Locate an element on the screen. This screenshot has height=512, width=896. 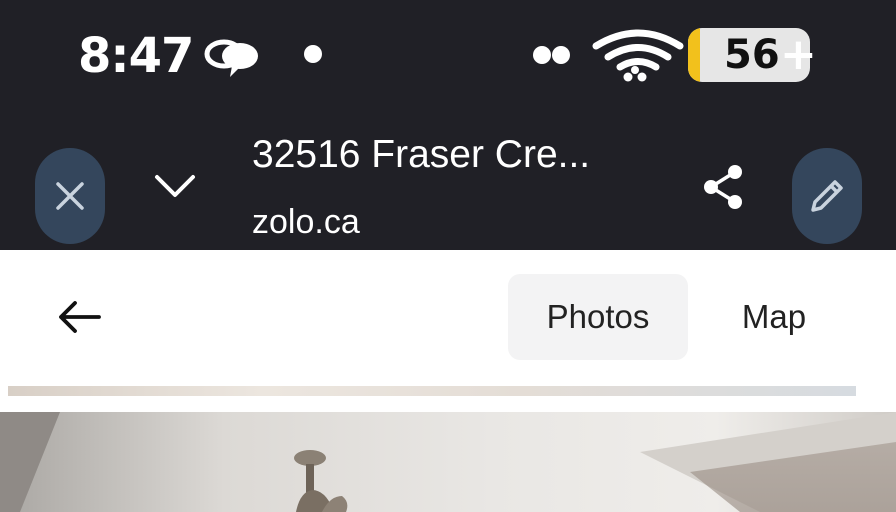
tab-photos: Photos is located at coordinates (598, 317).